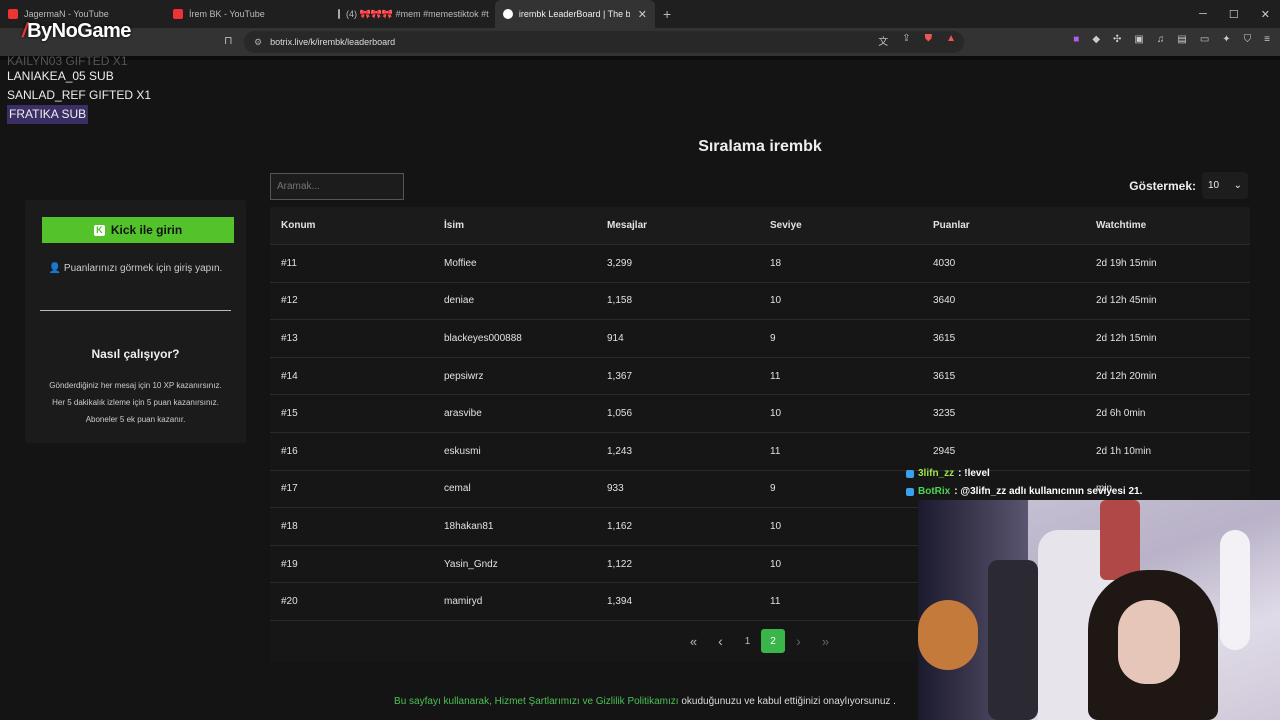 The width and height of the screenshot is (1280, 720). Describe the element at coordinates (289, 564) in the screenshot. I see `table-cell: #19` at that location.